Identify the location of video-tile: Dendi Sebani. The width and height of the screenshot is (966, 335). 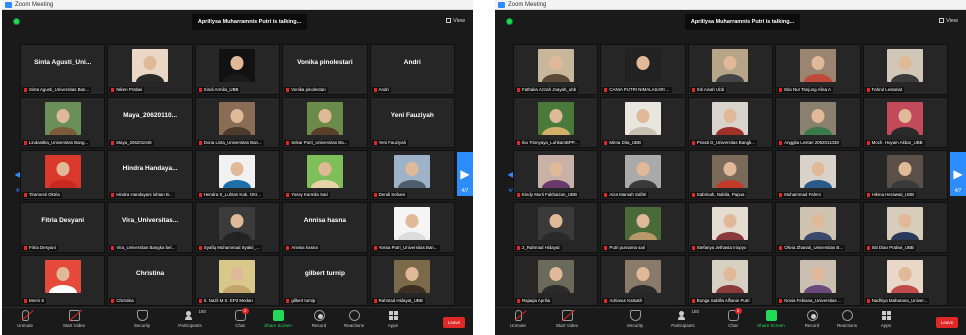
(412, 175).